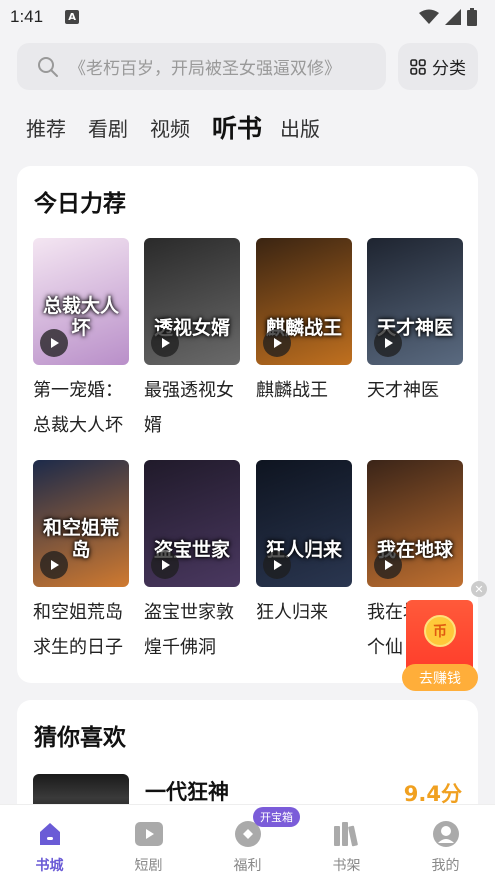 The width and height of the screenshot is (495, 880). Describe the element at coordinates (27, 16) in the screenshot. I see `status-time: 1:41` at that location.